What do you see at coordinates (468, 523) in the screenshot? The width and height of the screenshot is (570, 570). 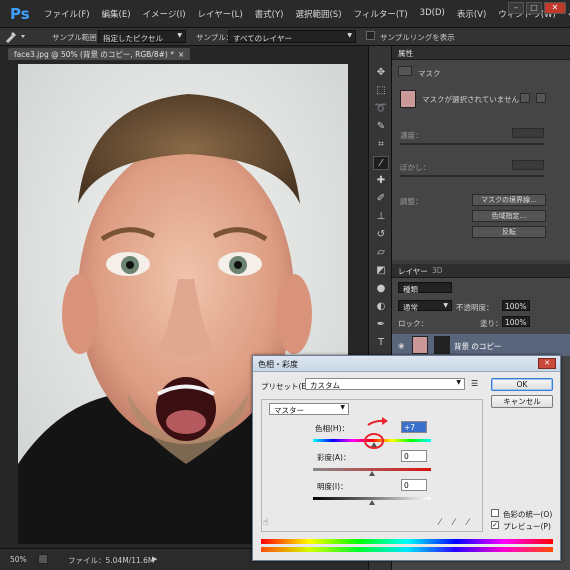 I see `subtract-from-sample-eyedropper-icon: ⁄` at bounding box center [468, 523].